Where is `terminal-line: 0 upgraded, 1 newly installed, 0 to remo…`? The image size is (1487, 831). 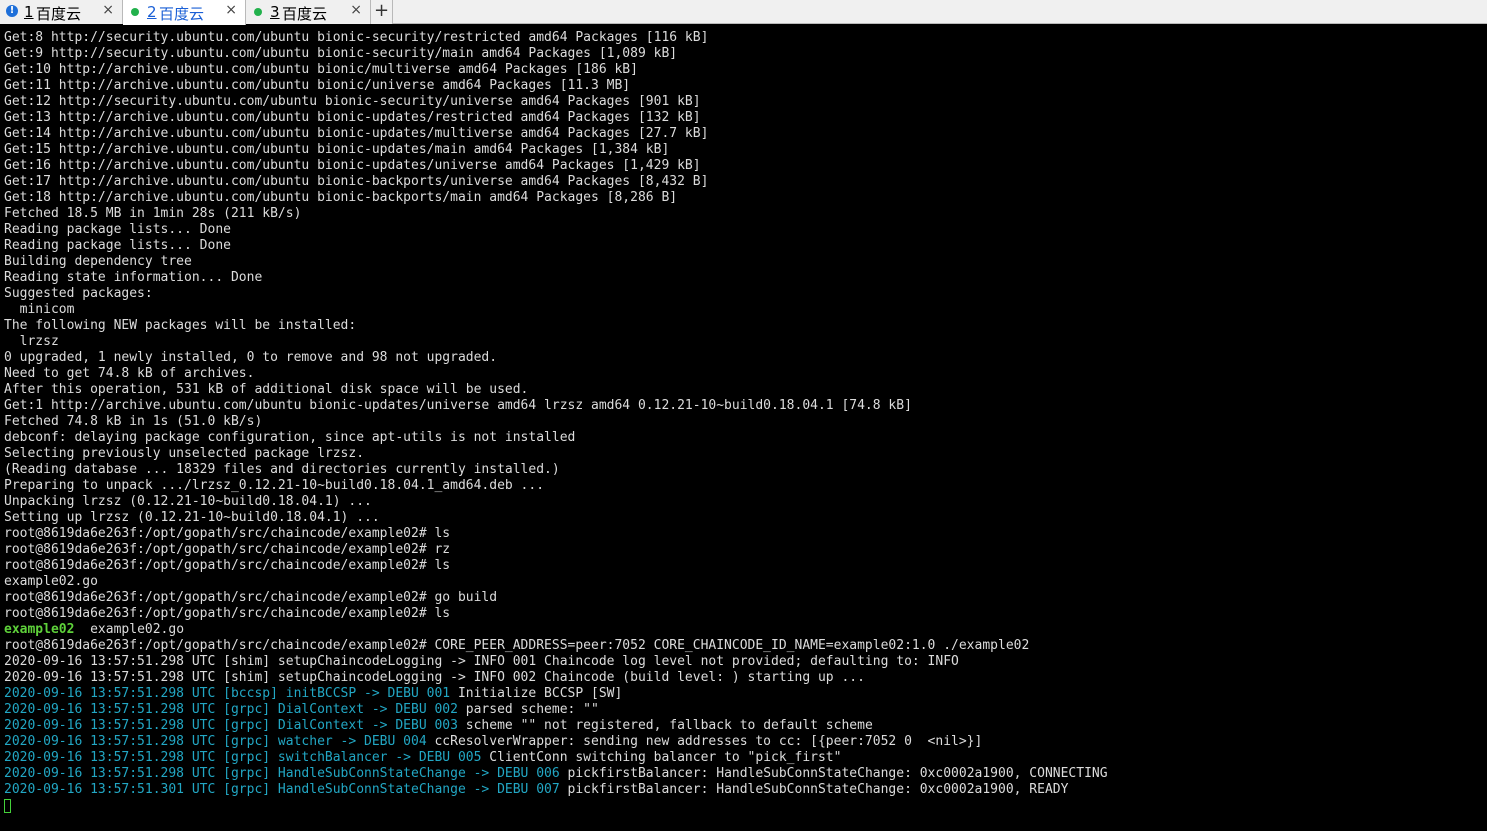 terminal-line: 0 upgraded, 1 newly installed, 0 to remo… is located at coordinates (556, 358).